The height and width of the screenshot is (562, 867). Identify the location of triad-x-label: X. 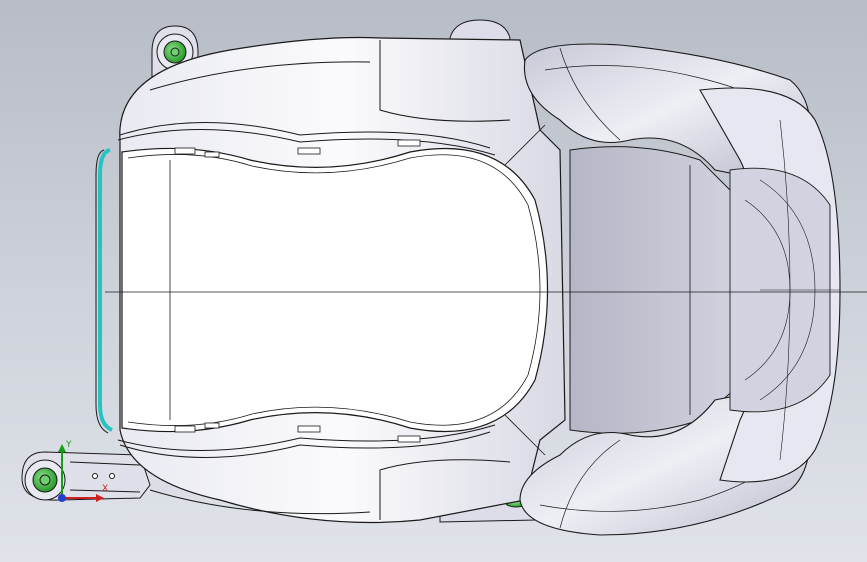
(105, 489).